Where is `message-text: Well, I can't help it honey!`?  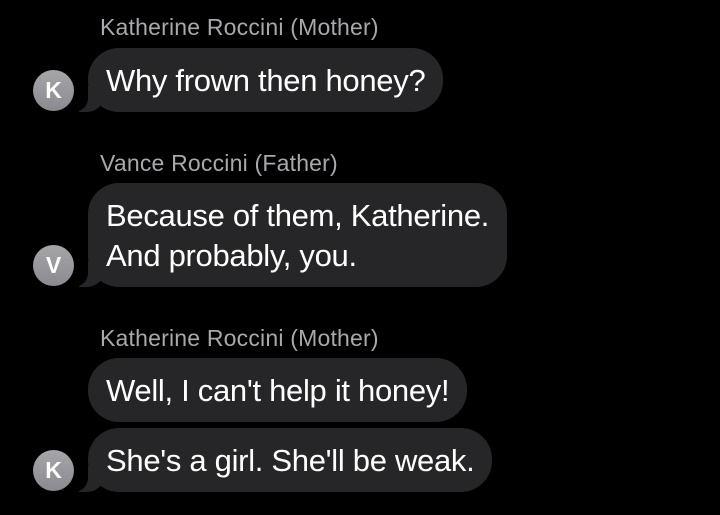 message-text: Well, I can't help it honey! is located at coordinates (278, 390).